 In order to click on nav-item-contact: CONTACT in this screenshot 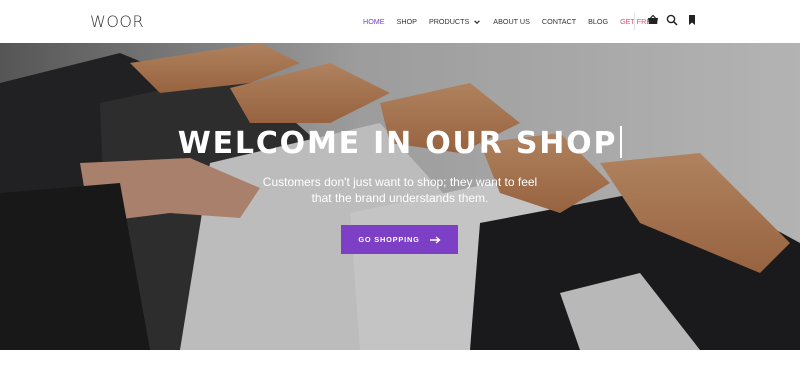, I will do `click(559, 21)`.